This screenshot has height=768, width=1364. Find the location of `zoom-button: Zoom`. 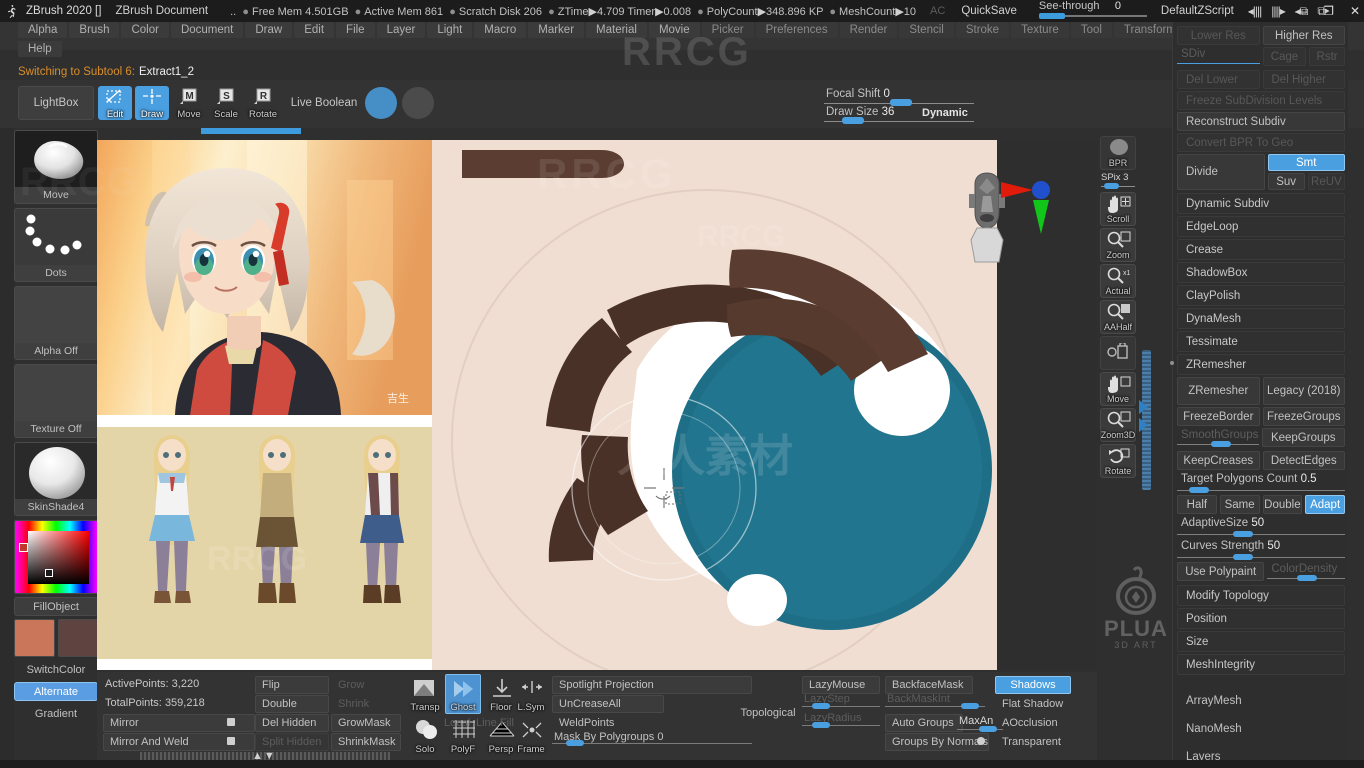

zoom-button: Zoom is located at coordinates (1118, 245).